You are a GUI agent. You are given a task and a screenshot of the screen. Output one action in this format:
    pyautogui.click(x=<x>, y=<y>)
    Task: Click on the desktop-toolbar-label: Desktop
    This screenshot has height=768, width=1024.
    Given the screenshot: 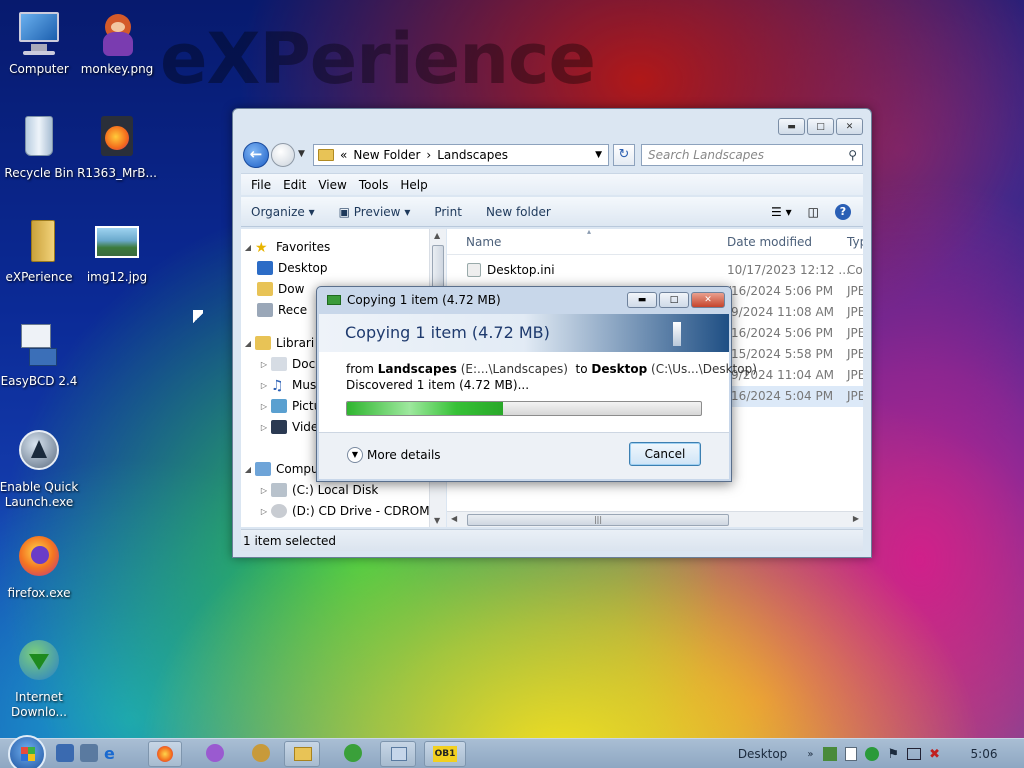 What is the action you would take?
    pyautogui.click(x=763, y=754)
    